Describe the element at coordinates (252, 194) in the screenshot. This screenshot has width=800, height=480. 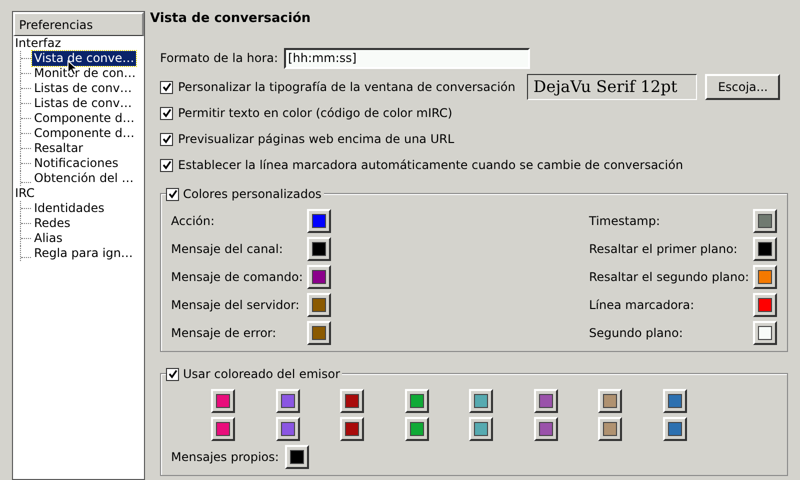
I see `group-label: Colores personalizados` at that location.